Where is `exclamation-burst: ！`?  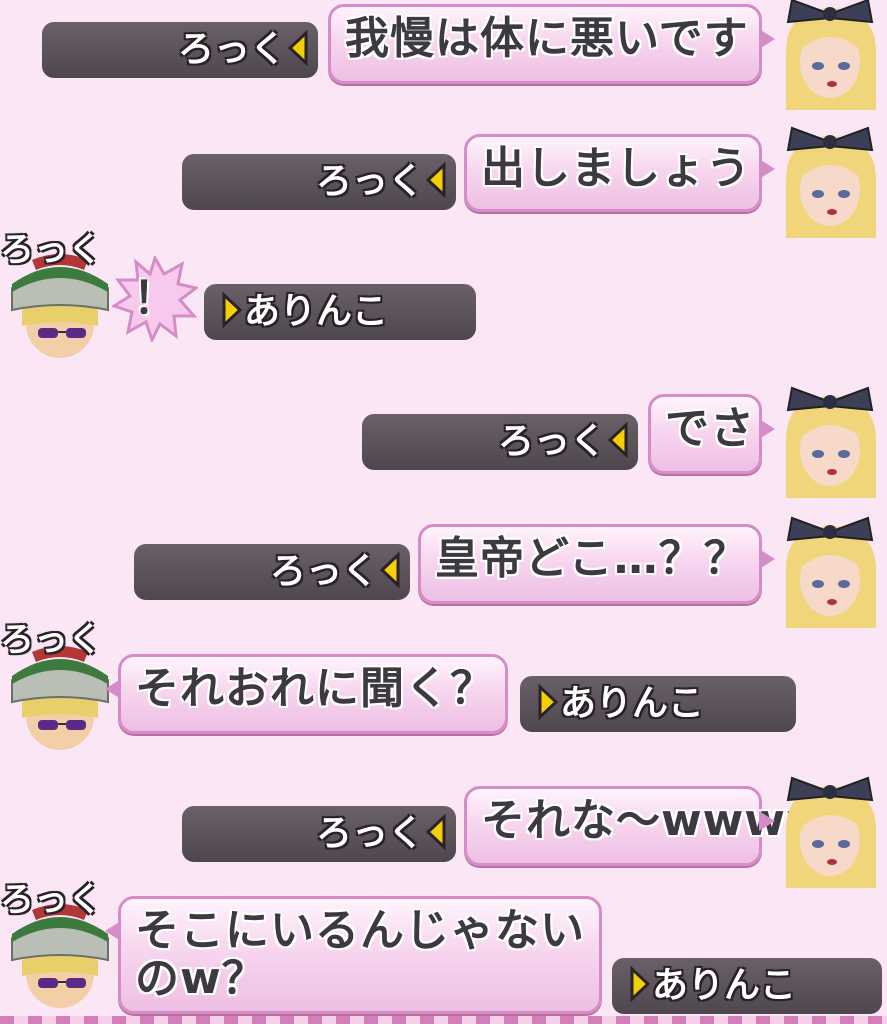
exclamation-burst: ！ is located at coordinates (155, 299).